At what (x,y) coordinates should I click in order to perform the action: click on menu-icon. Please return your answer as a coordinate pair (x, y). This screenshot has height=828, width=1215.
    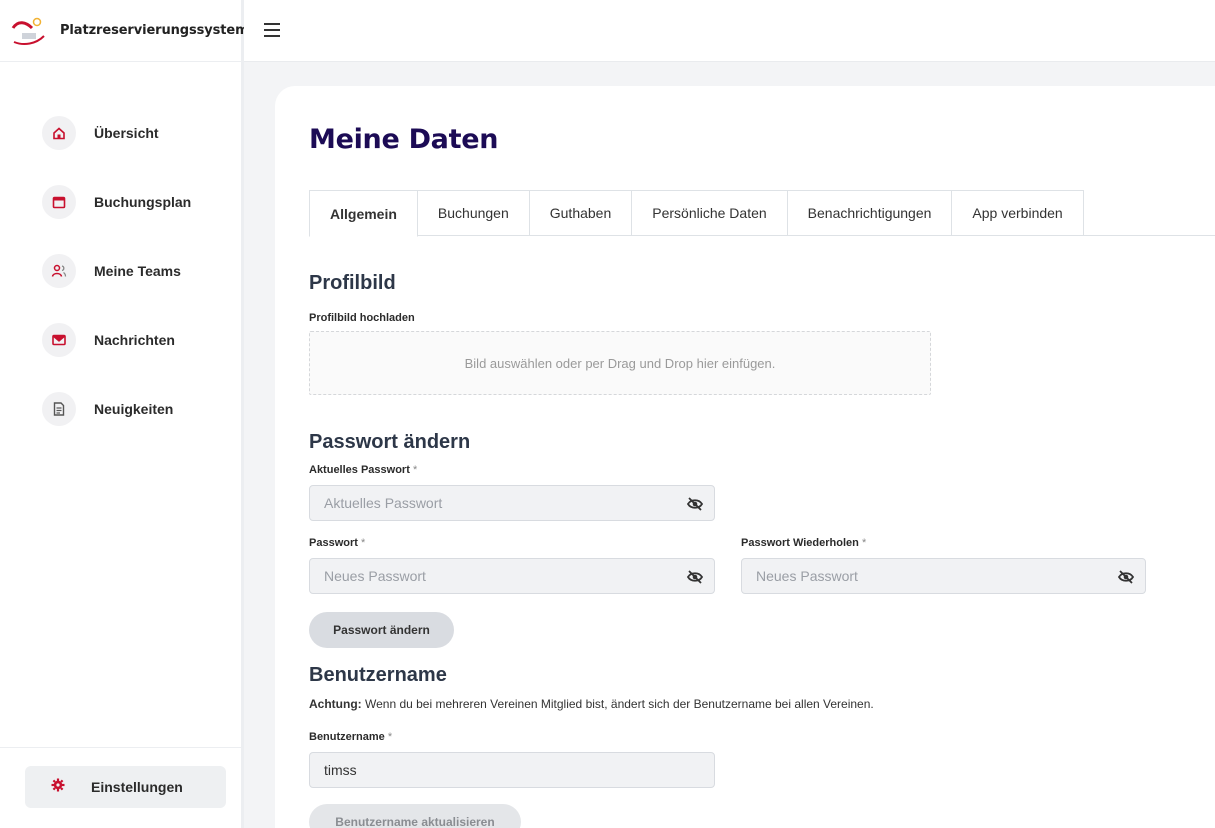
    Looking at the image, I should click on (272, 30).